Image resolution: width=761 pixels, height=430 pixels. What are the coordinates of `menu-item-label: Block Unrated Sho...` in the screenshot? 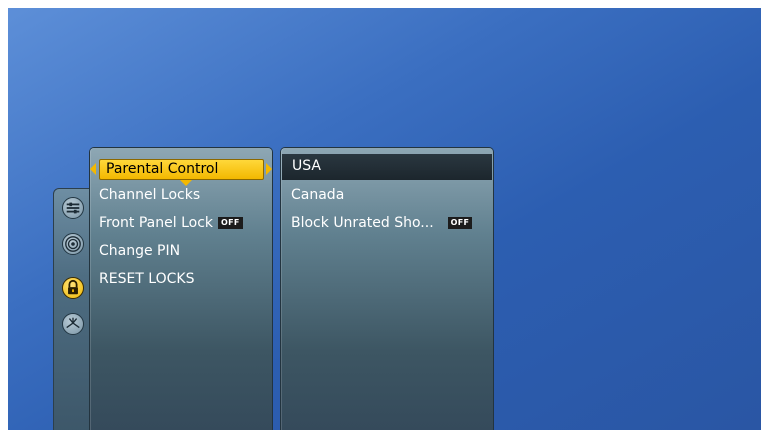 It's located at (362, 223).